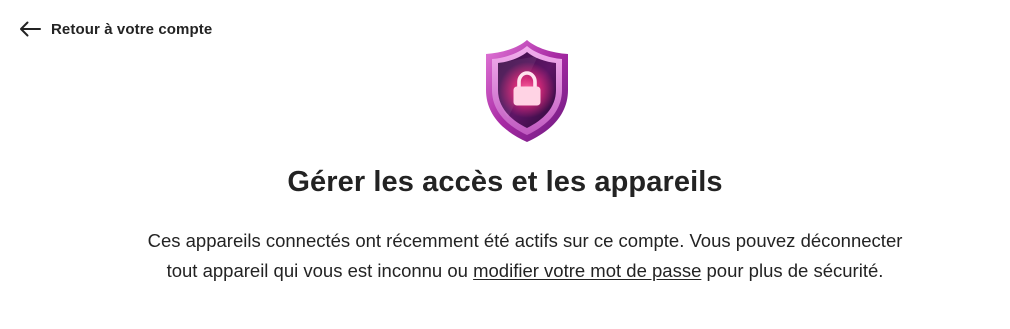 Image resolution: width=1010 pixels, height=329 pixels. I want to click on back-link-label: Retour à votre compte, so click(132, 29).